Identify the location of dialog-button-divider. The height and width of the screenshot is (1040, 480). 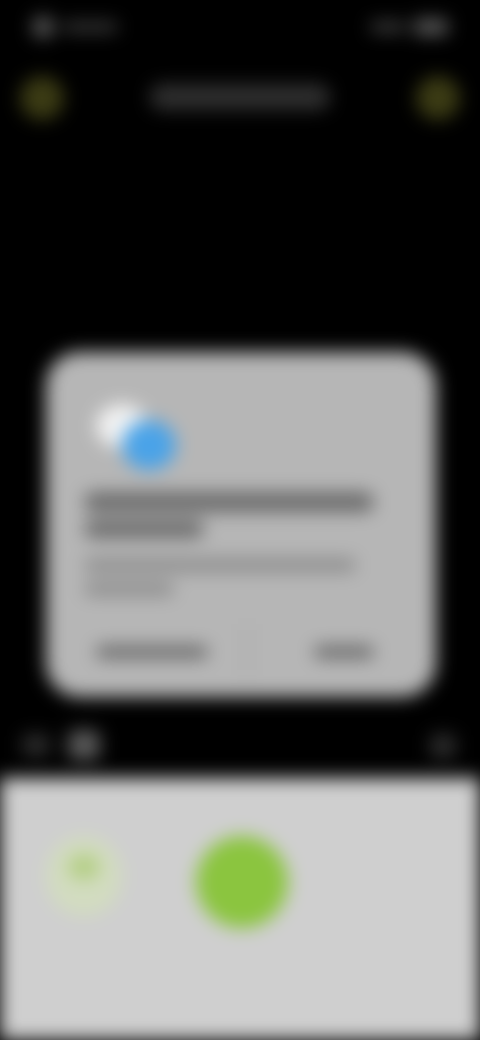
(247, 650).